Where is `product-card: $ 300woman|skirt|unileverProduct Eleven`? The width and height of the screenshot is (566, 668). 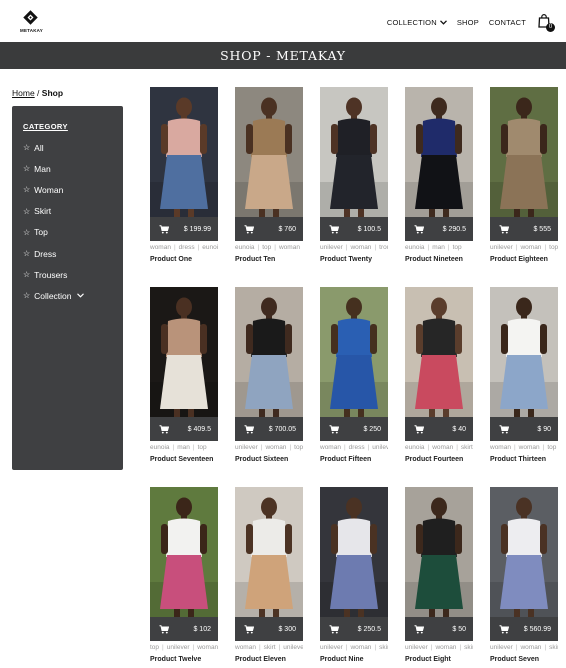 product-card: $ 300woman|skirt|unileverProduct Eleven is located at coordinates (269, 575).